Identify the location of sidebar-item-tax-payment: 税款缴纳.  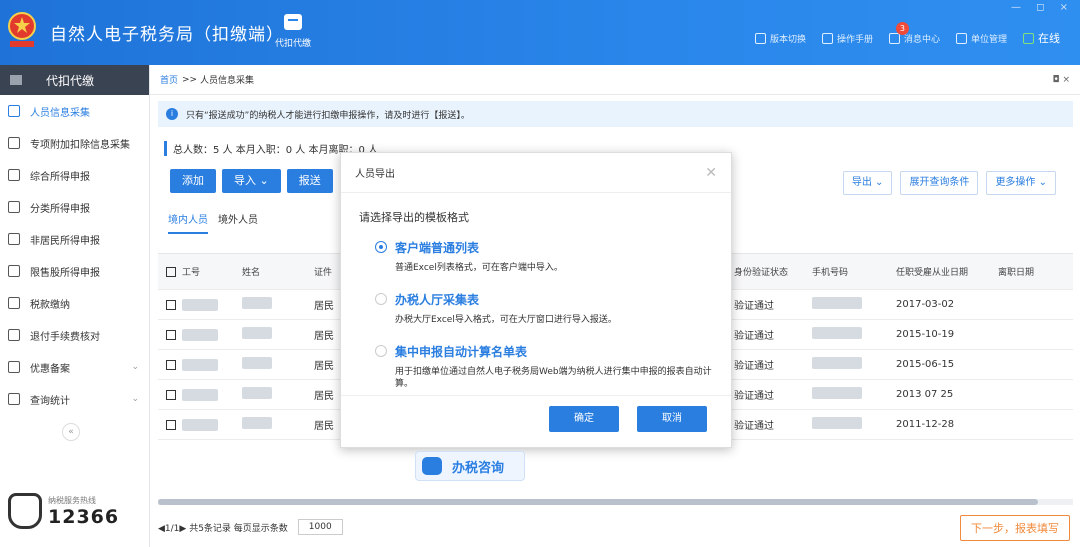
(74, 303).